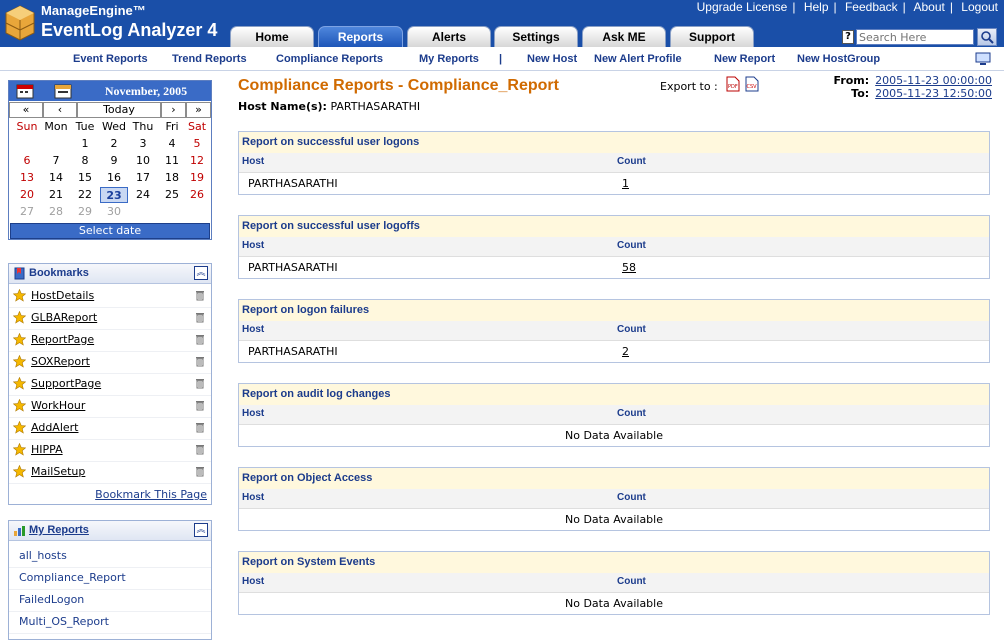 Image resolution: width=1004 pixels, height=640 pixels. Describe the element at coordinates (197, 144) in the screenshot. I see `calendar-day: 5` at that location.